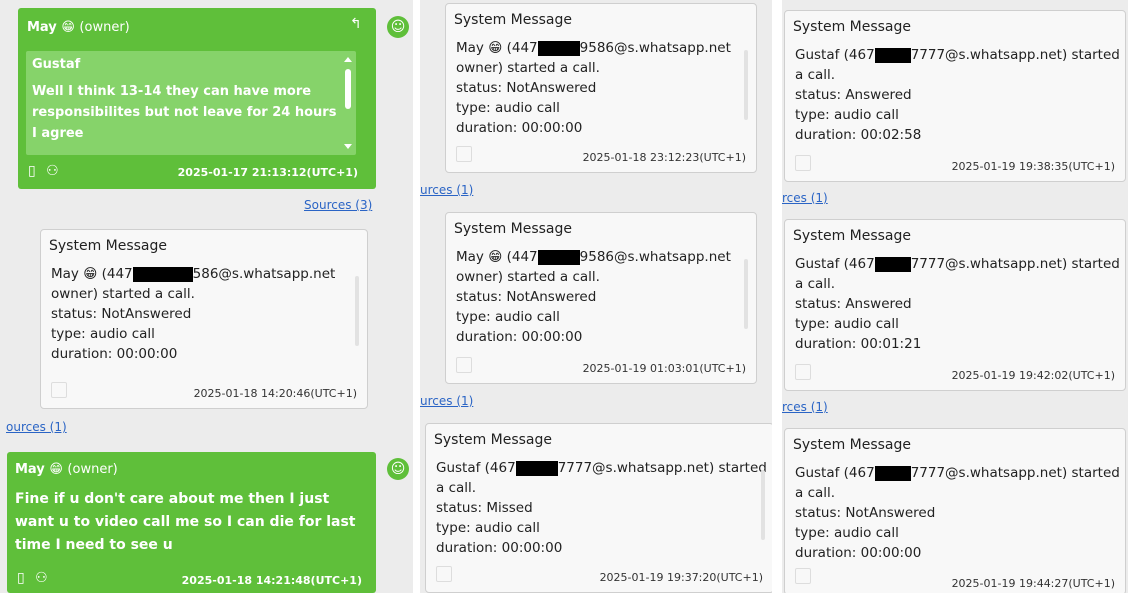  Describe the element at coordinates (1033, 375) in the screenshot. I see `card-timestamp: 2025-01-19 19:42:02(UTC+1)` at that location.